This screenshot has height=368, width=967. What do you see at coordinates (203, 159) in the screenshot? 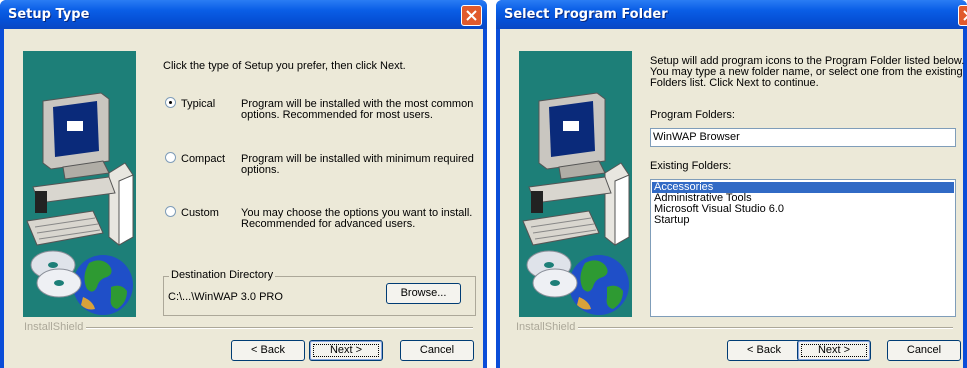
I see `option-compact-label: Compact` at bounding box center [203, 159].